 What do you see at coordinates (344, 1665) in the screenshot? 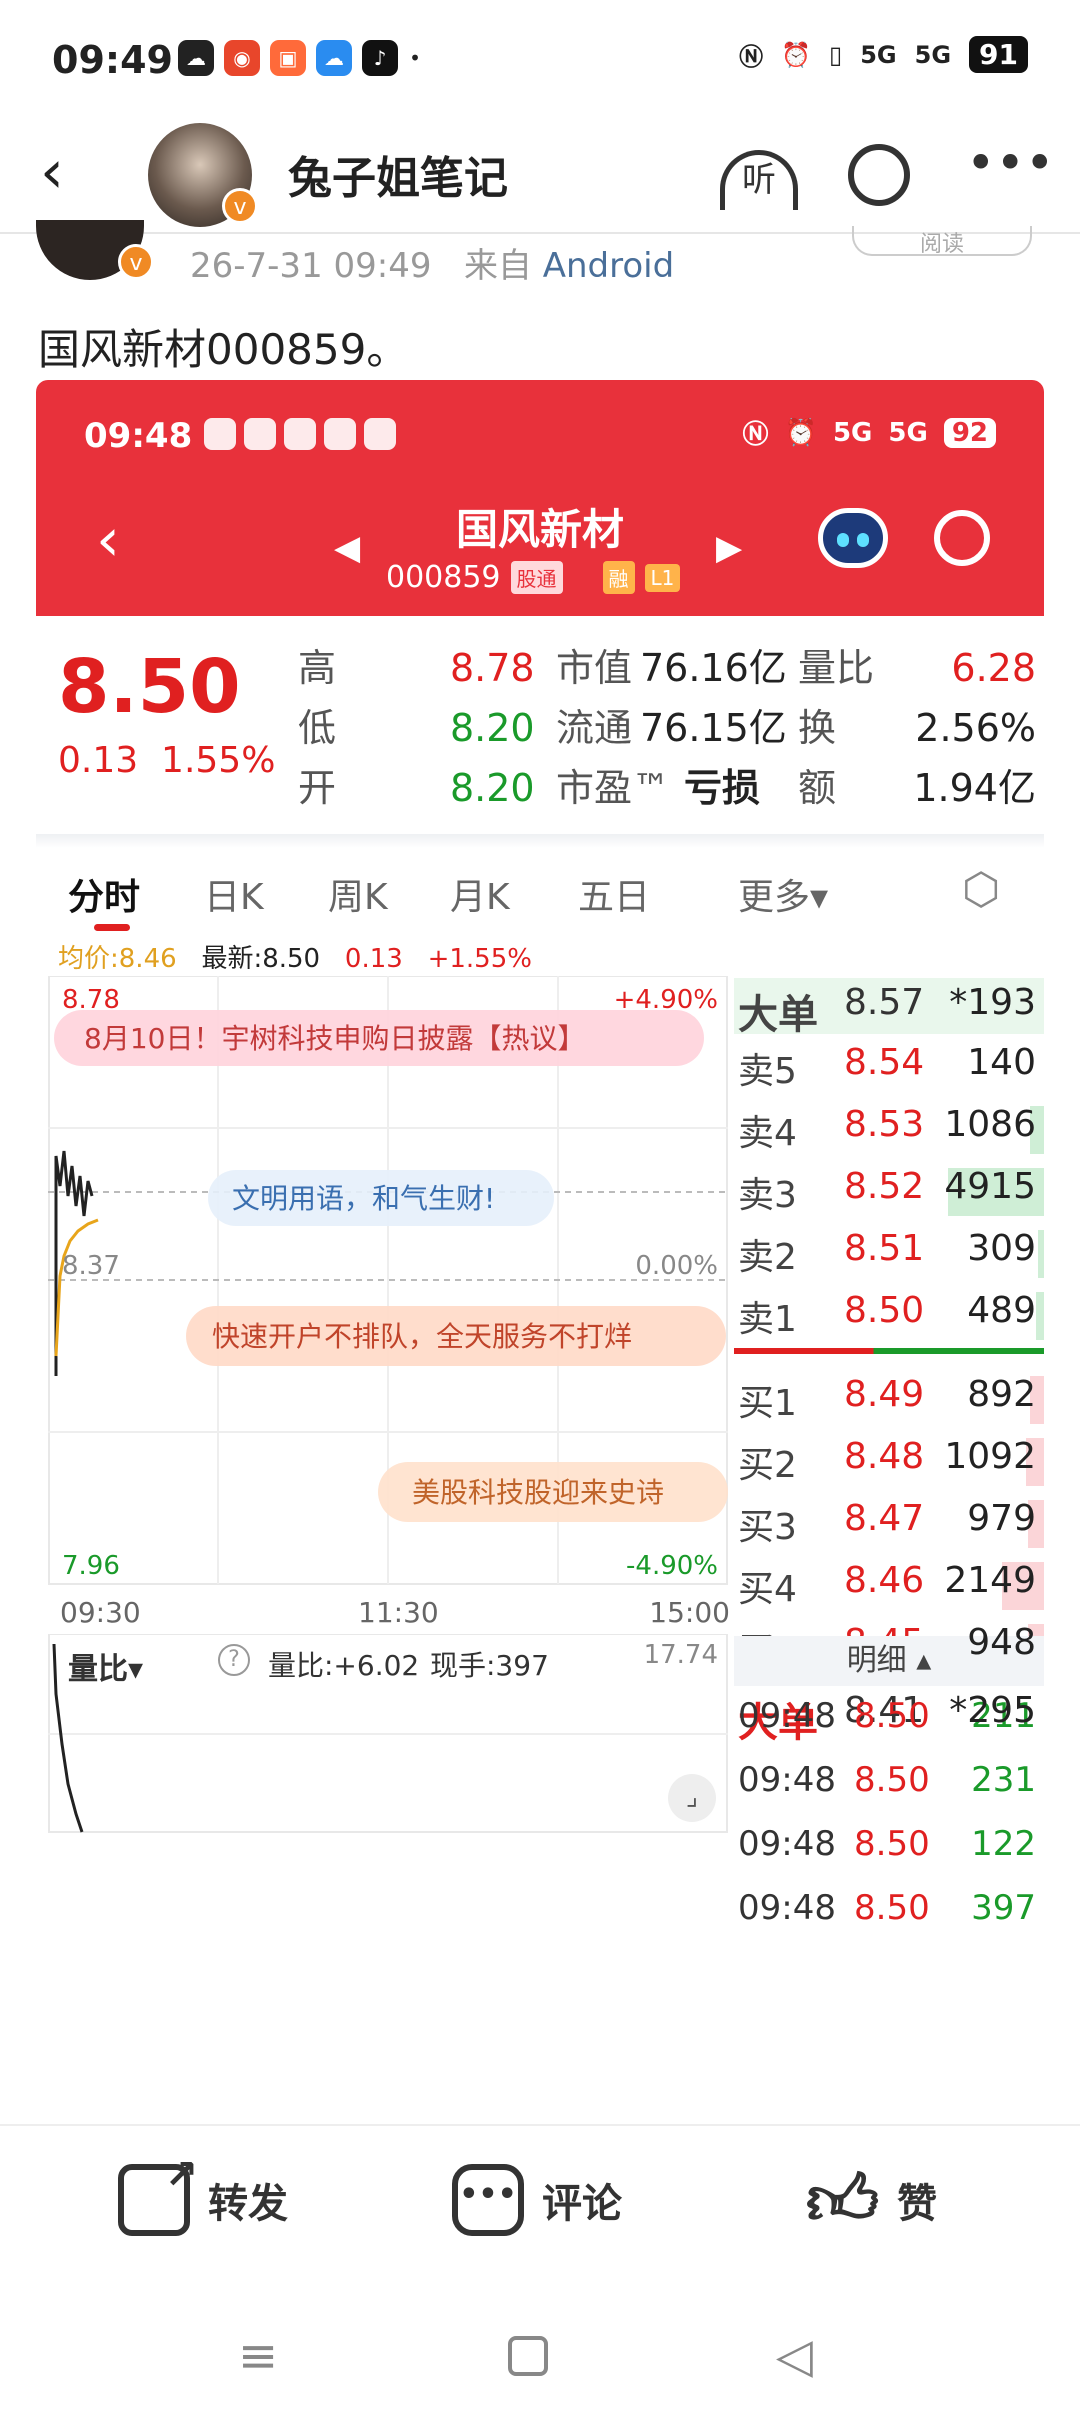
I see `volume-ratio-value: 量比:+6.02` at bounding box center [344, 1665].